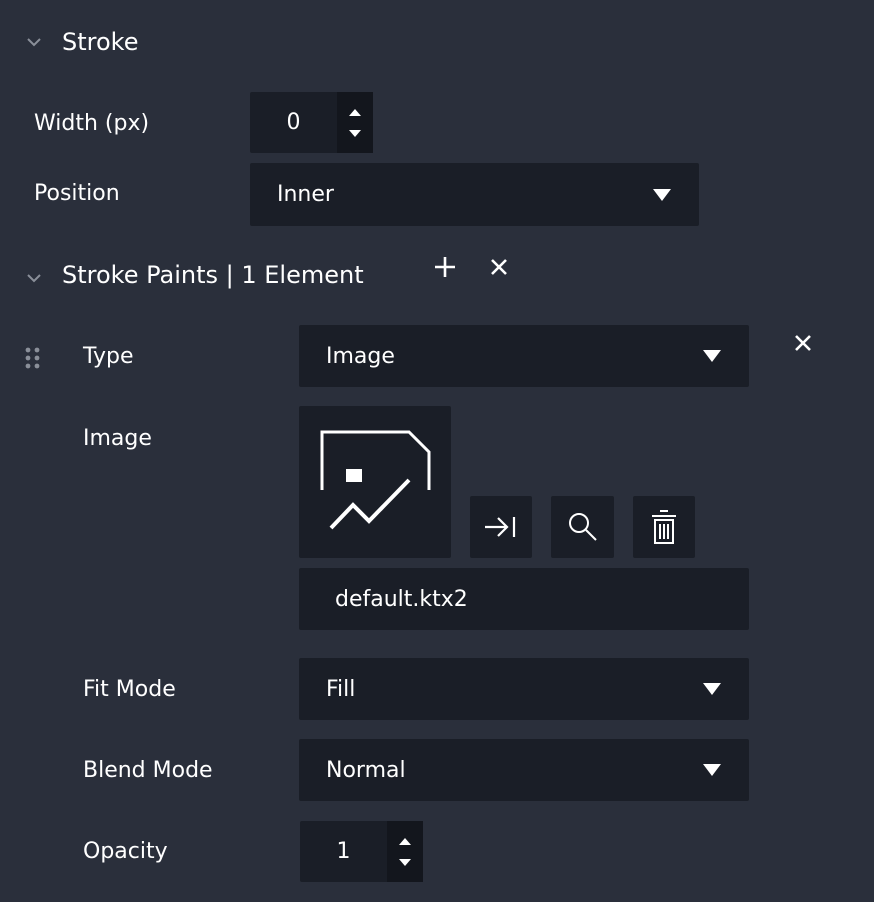  I want to click on width-stepper: 0, so click(311, 122).